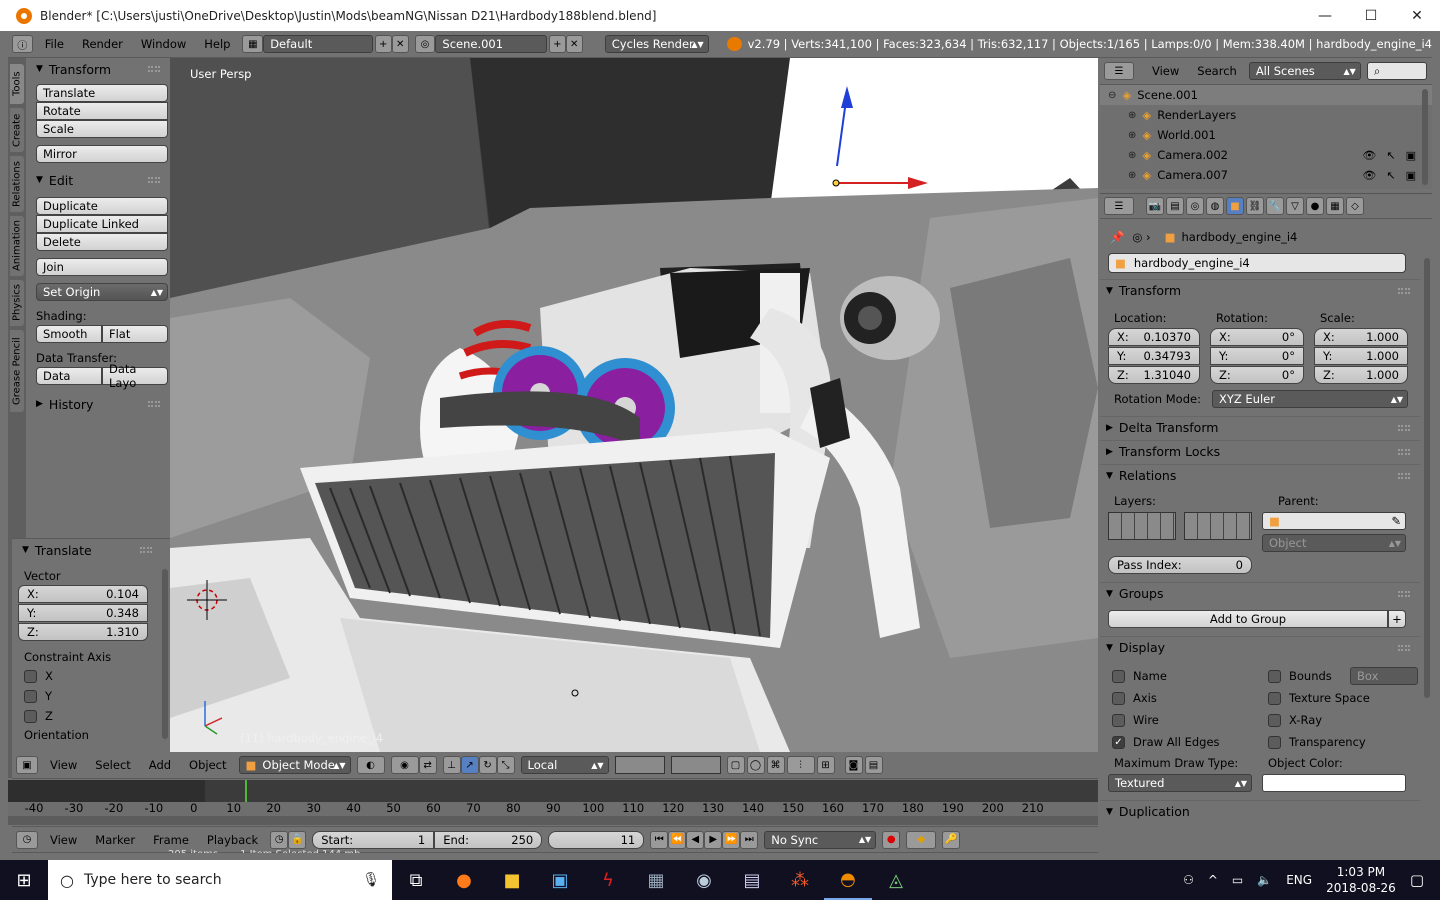 Image resolution: width=1440 pixels, height=900 pixels. What do you see at coordinates (425, 44) in the screenshot?
I see `scene-icon: ◎` at bounding box center [425, 44].